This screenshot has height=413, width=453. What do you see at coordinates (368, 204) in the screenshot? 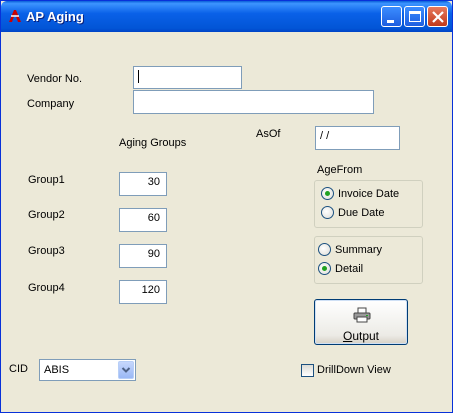
I see `agefrom-group: Invoice Date Due Date` at bounding box center [368, 204].